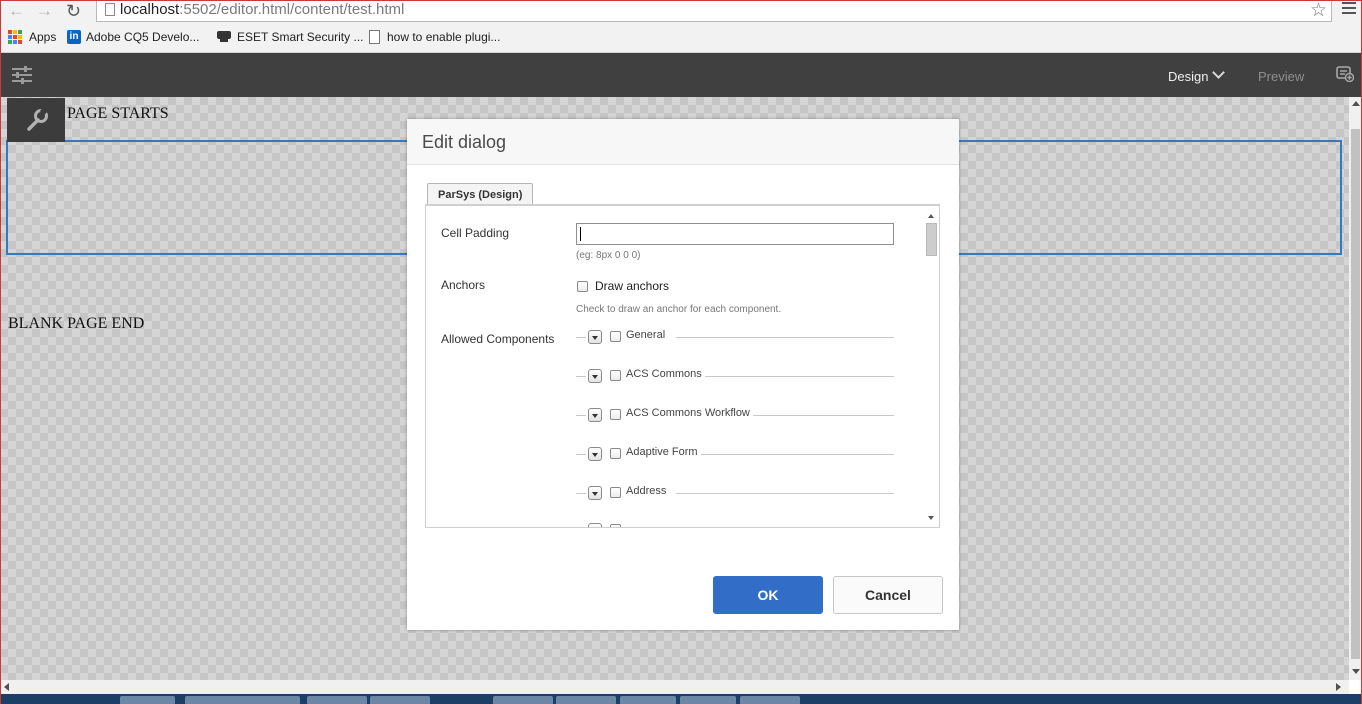  I want to click on tab-parsys-design: ParSys (Design), so click(480, 194).